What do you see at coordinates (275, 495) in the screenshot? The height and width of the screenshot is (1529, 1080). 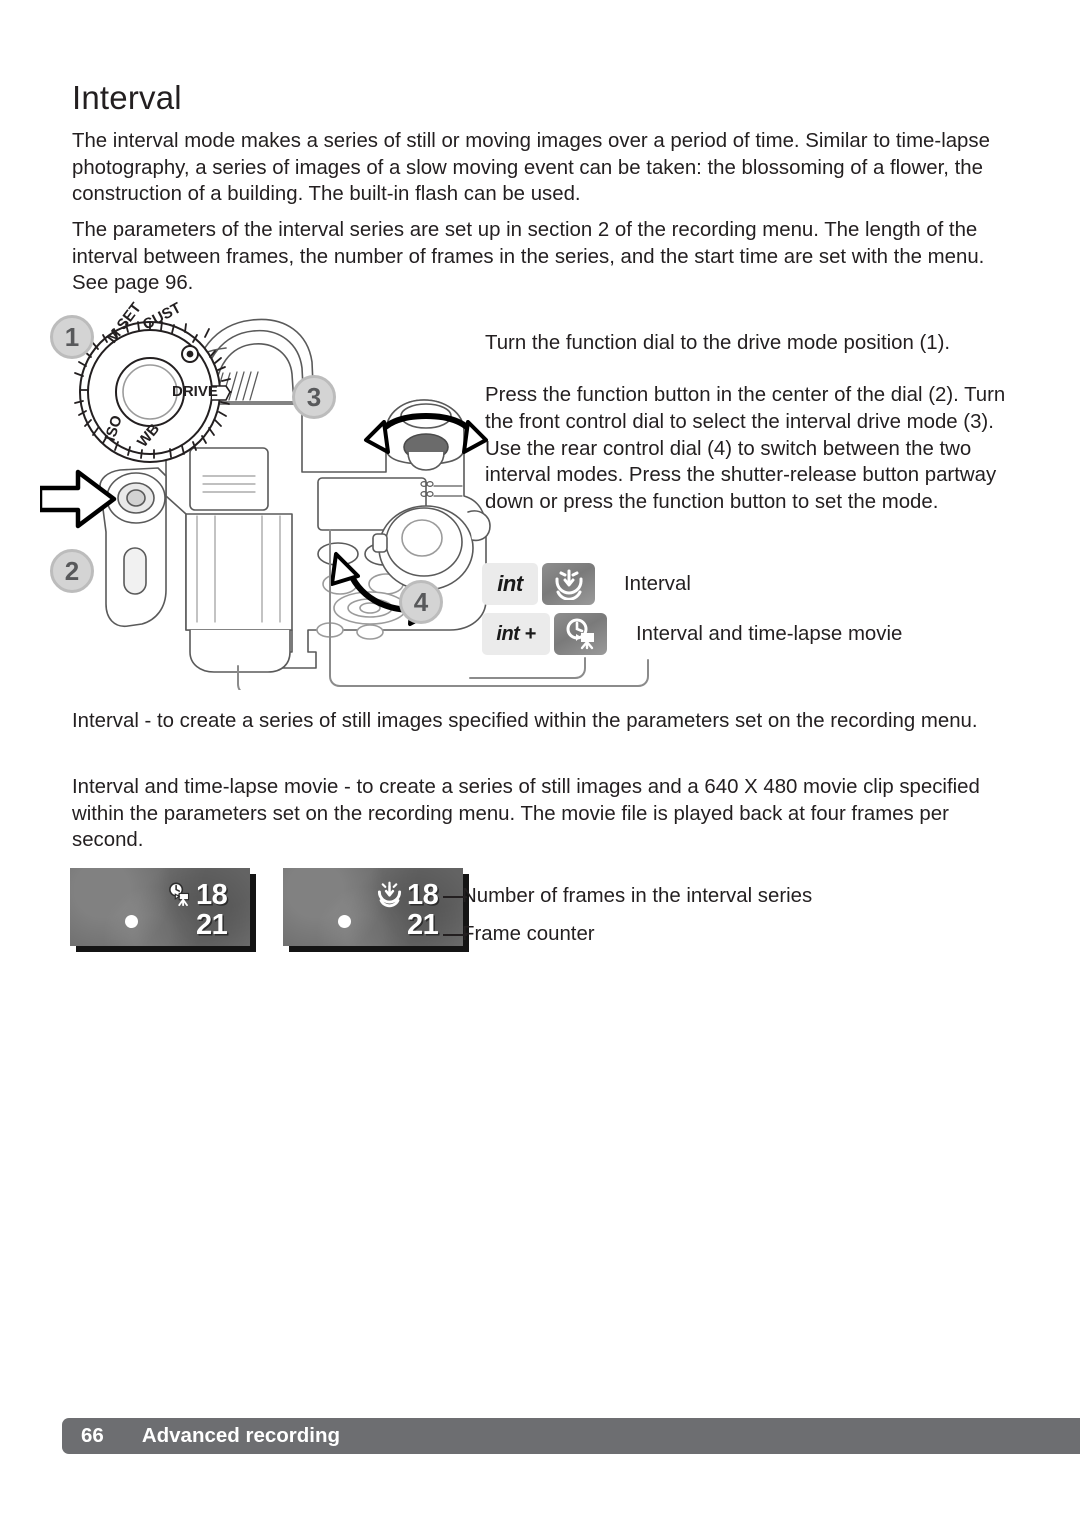 I see `camera-top-view-illustration: M SET CUST DRIVE WB ISO` at bounding box center [275, 495].